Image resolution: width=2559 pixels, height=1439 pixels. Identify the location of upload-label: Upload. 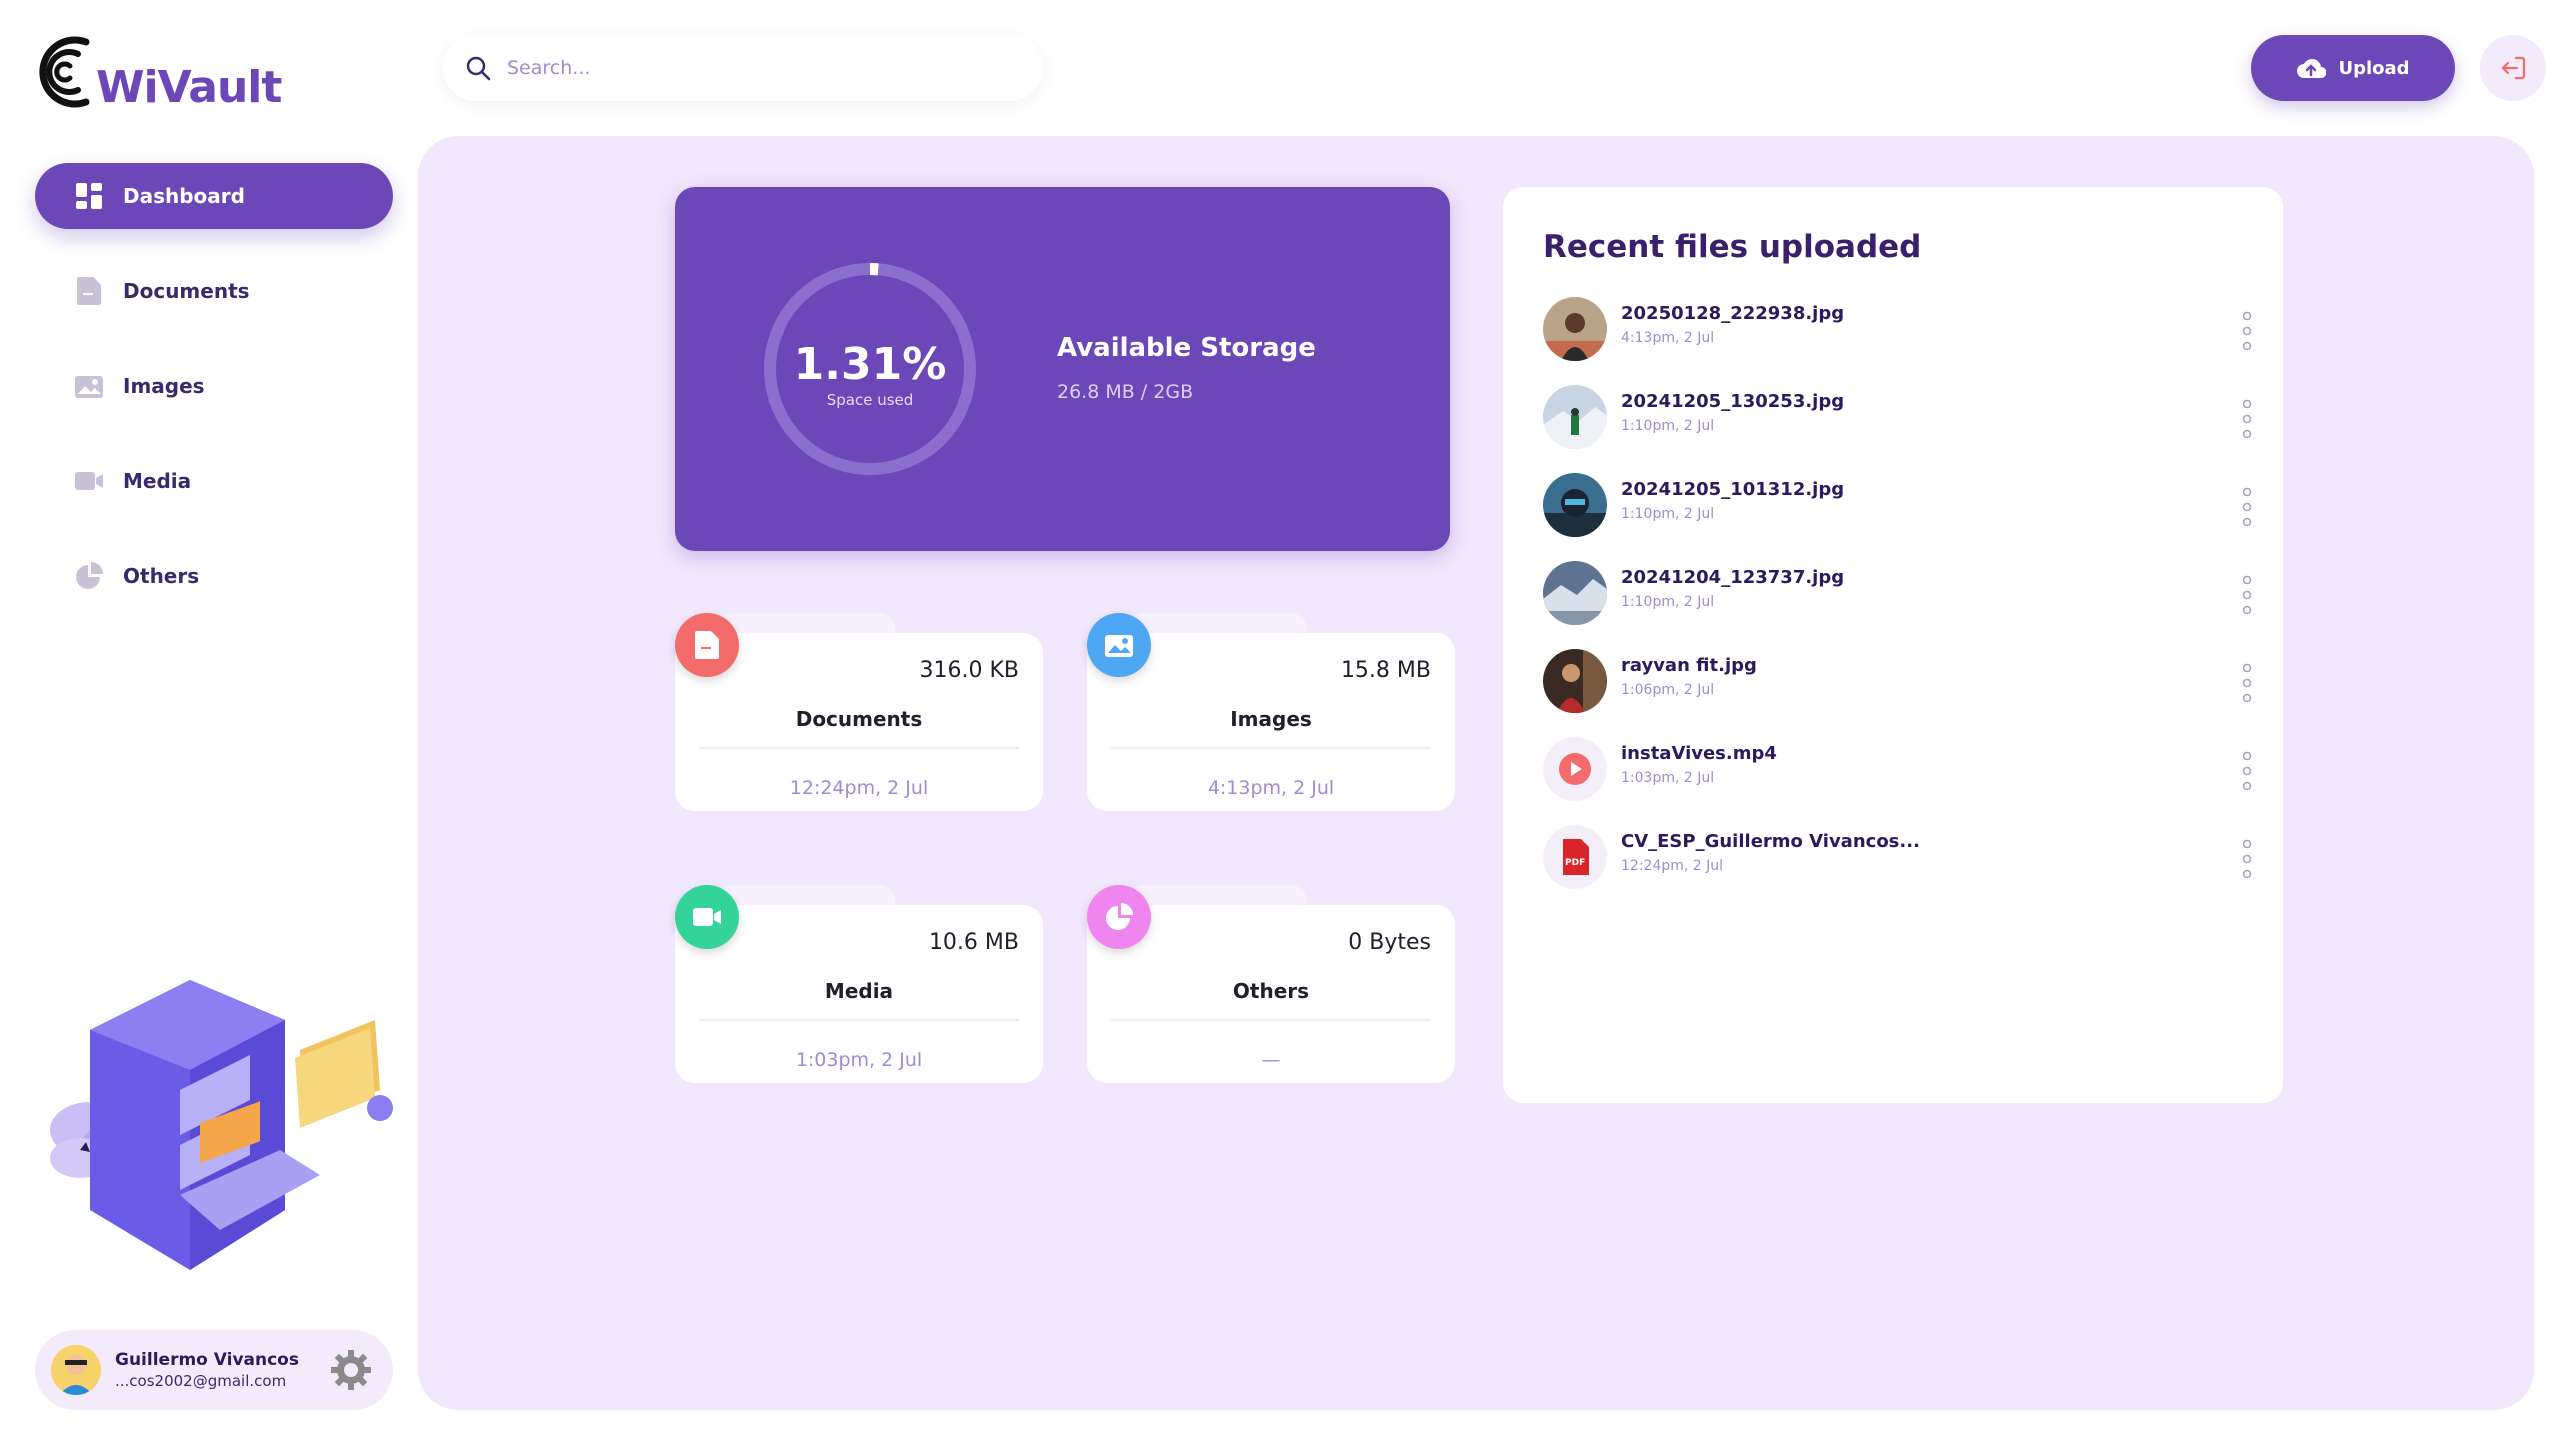
(2374, 68).